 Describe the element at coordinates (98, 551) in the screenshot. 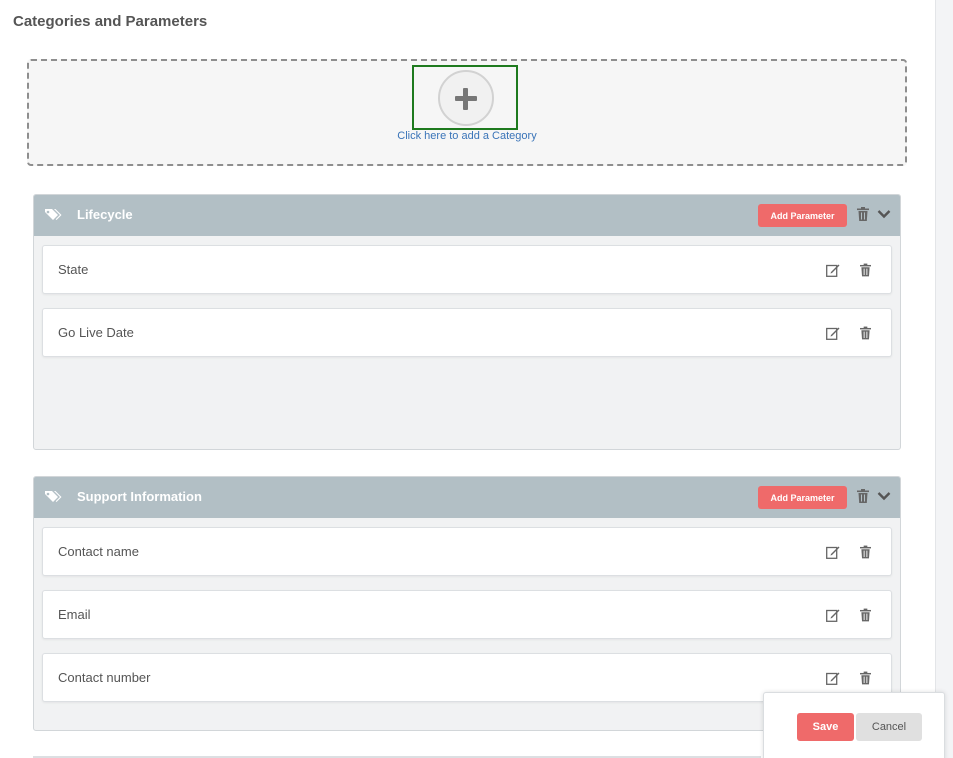

I see `parameter-label: Contact name` at that location.